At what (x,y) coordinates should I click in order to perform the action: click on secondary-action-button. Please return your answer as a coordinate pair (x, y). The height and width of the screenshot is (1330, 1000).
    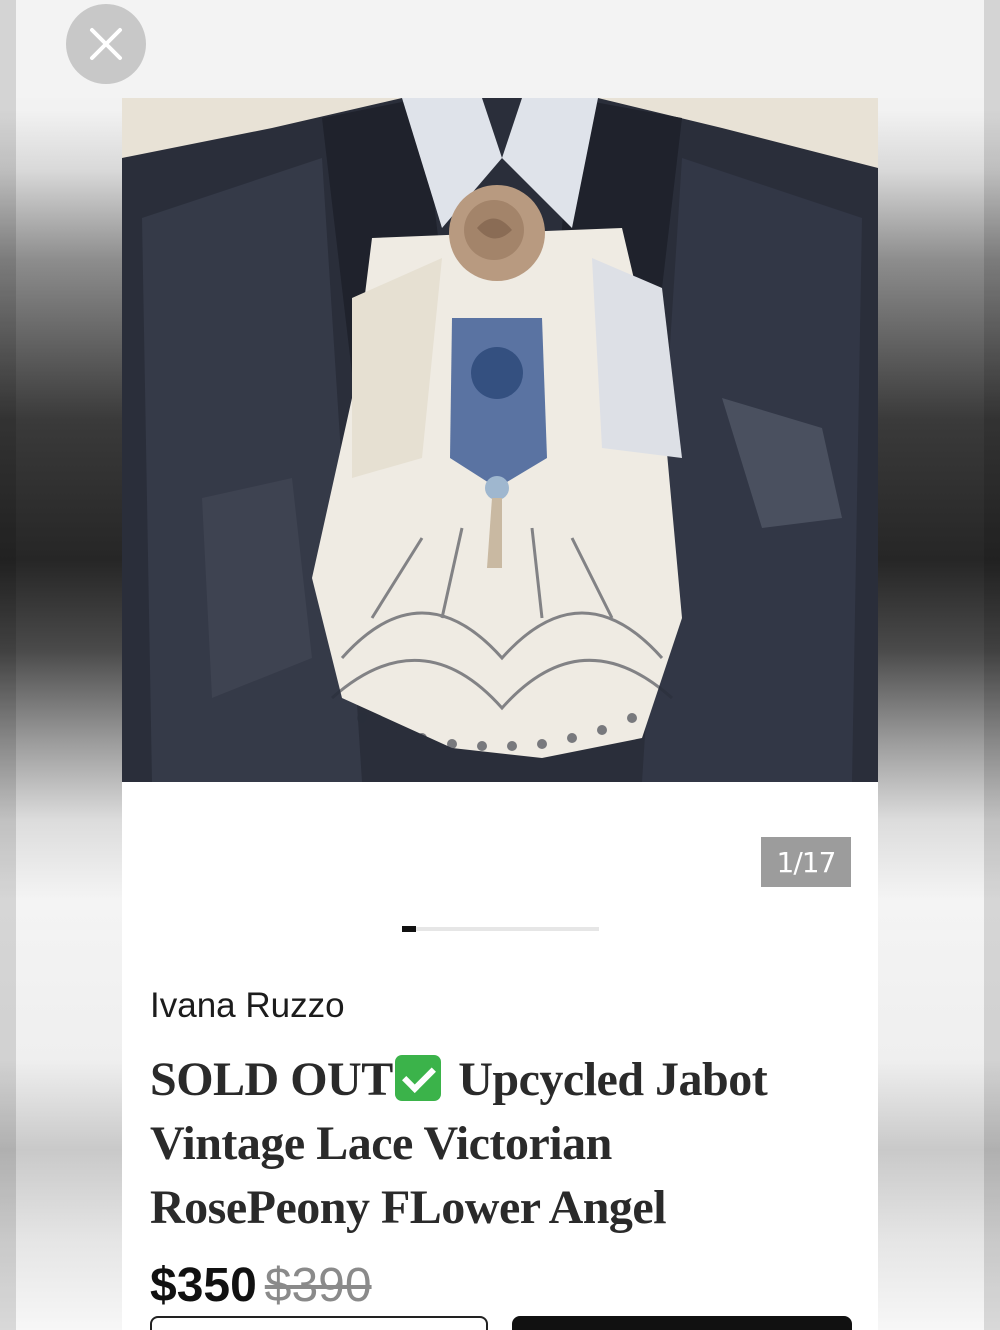
    Looking at the image, I should click on (319, 1323).